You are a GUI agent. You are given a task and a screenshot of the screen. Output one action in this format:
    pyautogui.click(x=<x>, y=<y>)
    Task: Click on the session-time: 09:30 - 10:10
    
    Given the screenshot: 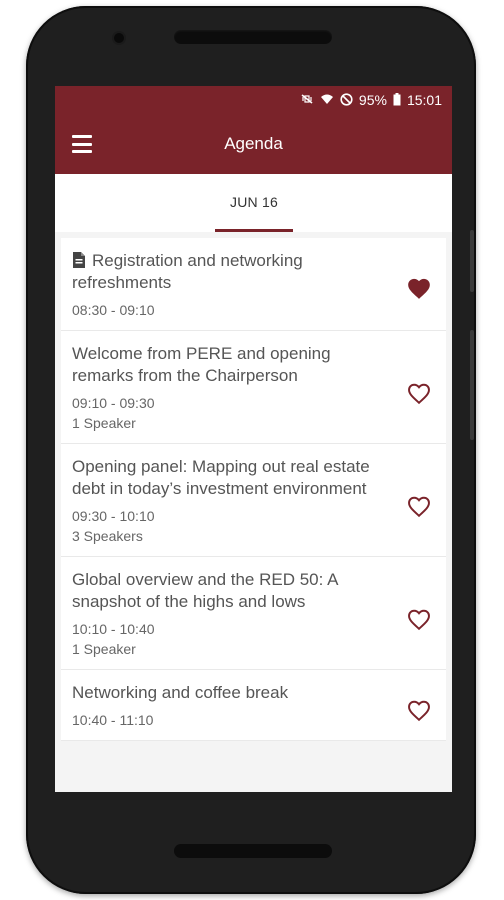 What is the action you would take?
    pyautogui.click(x=113, y=516)
    